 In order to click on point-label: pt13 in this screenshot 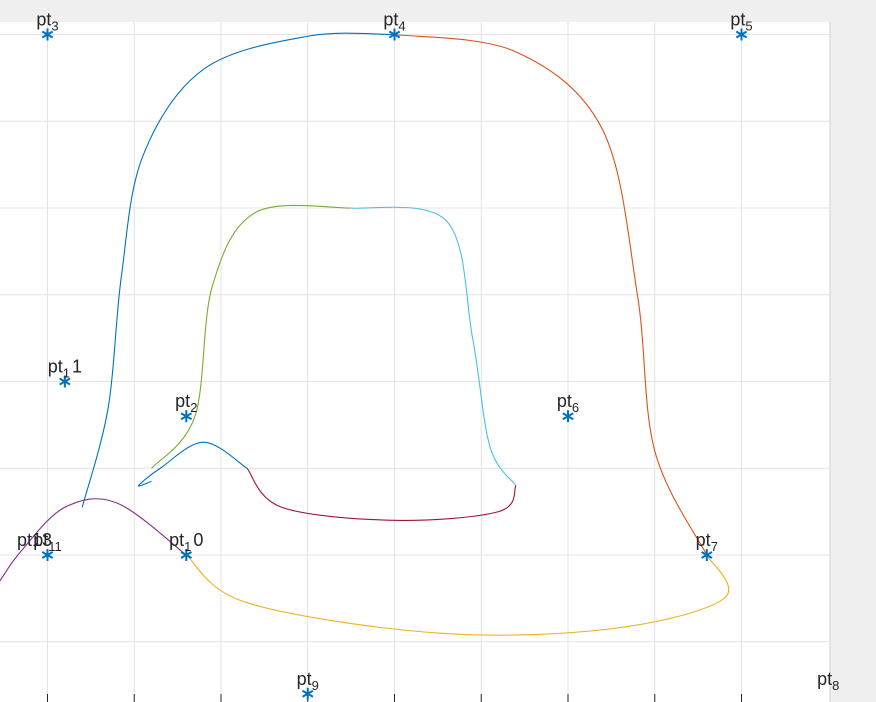, I will do `click(34, 540)`.